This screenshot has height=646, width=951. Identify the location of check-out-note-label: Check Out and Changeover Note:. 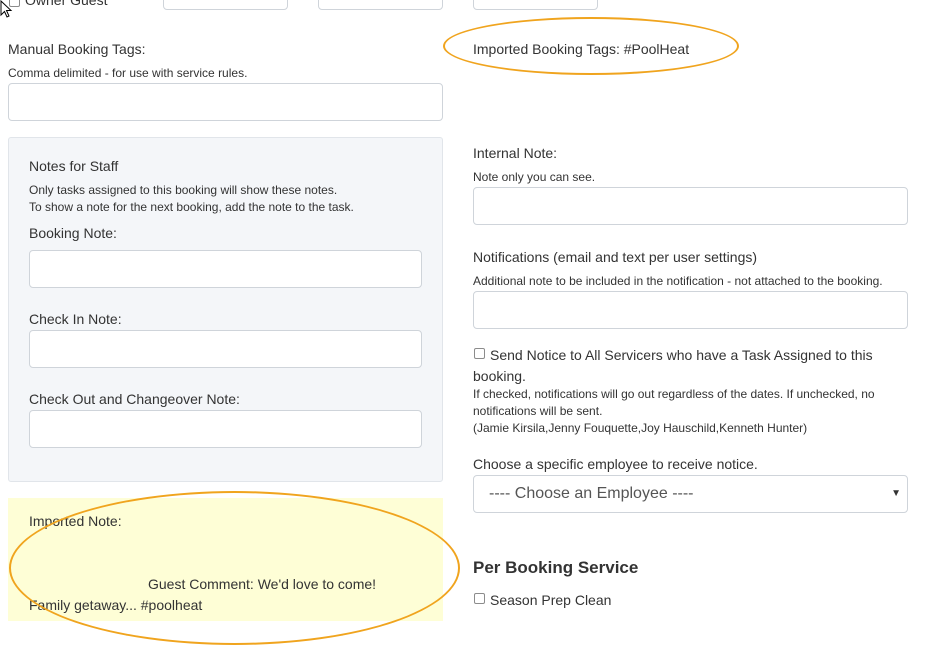
(134, 399).